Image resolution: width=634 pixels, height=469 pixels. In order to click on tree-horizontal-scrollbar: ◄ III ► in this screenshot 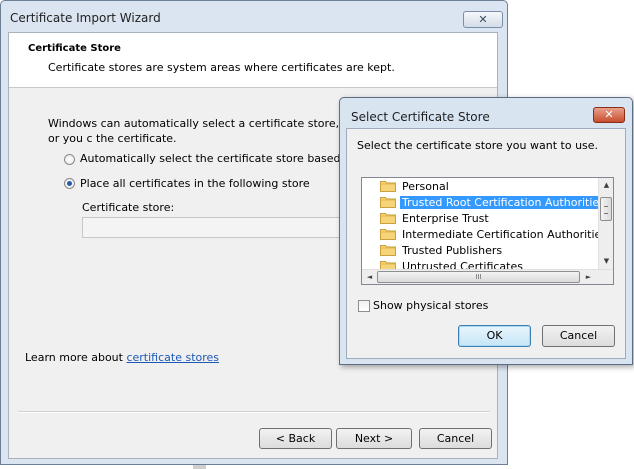, I will do `click(487, 276)`.